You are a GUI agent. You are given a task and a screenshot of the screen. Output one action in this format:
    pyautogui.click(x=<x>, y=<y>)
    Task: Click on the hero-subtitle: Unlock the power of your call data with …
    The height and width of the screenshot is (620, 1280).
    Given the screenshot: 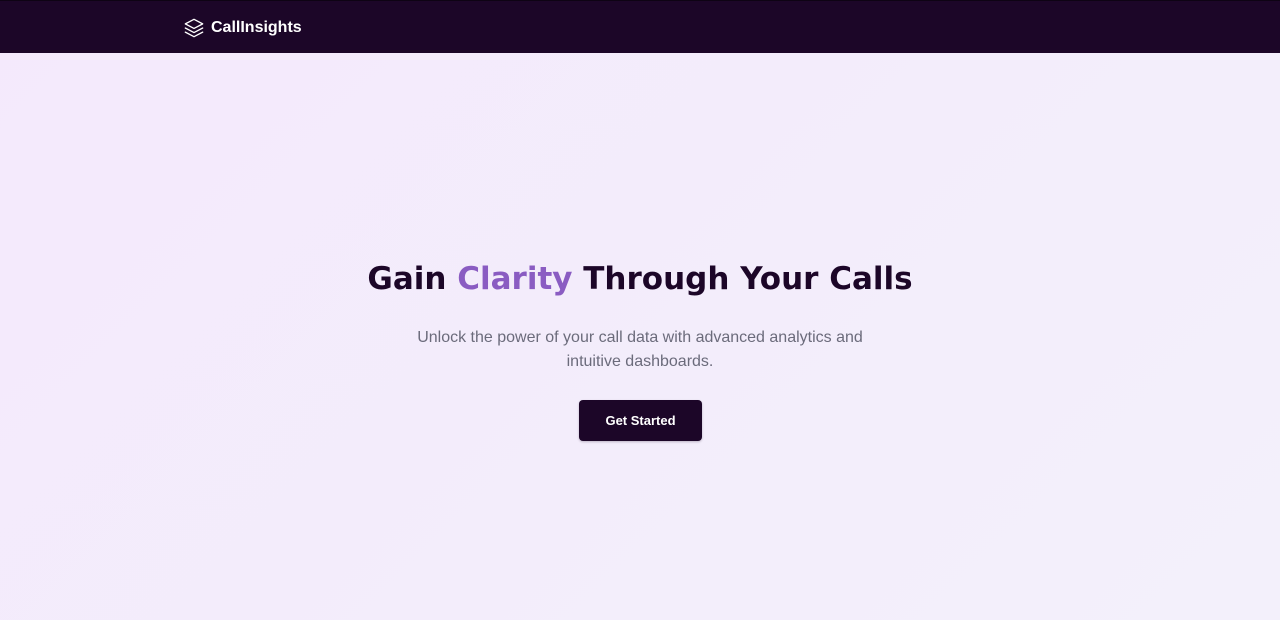 What is the action you would take?
    pyautogui.click(x=640, y=349)
    